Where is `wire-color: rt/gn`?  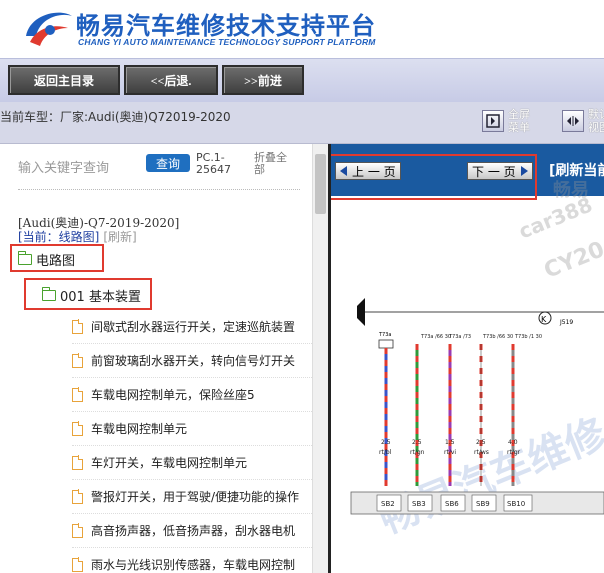 wire-color: rt/gn is located at coordinates (417, 452).